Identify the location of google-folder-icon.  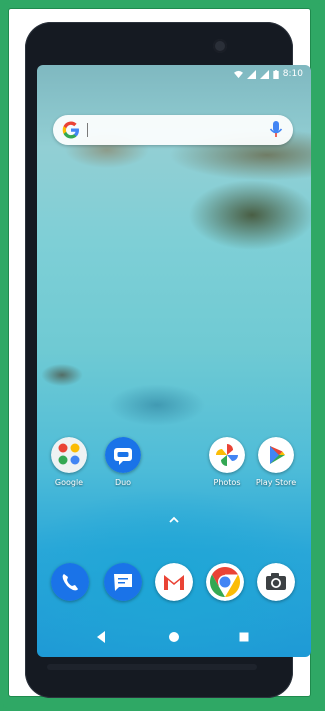
(69, 455).